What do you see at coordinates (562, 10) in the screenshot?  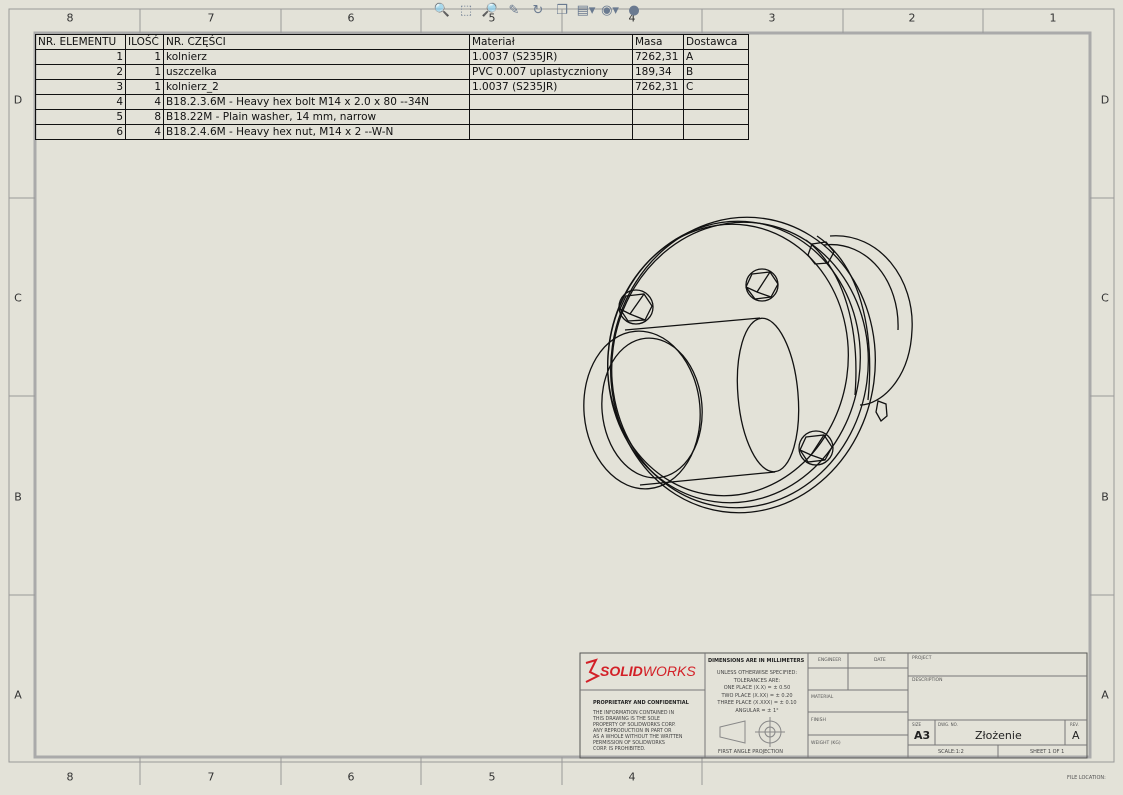 I see `view-orientation-icon: ❐` at bounding box center [562, 10].